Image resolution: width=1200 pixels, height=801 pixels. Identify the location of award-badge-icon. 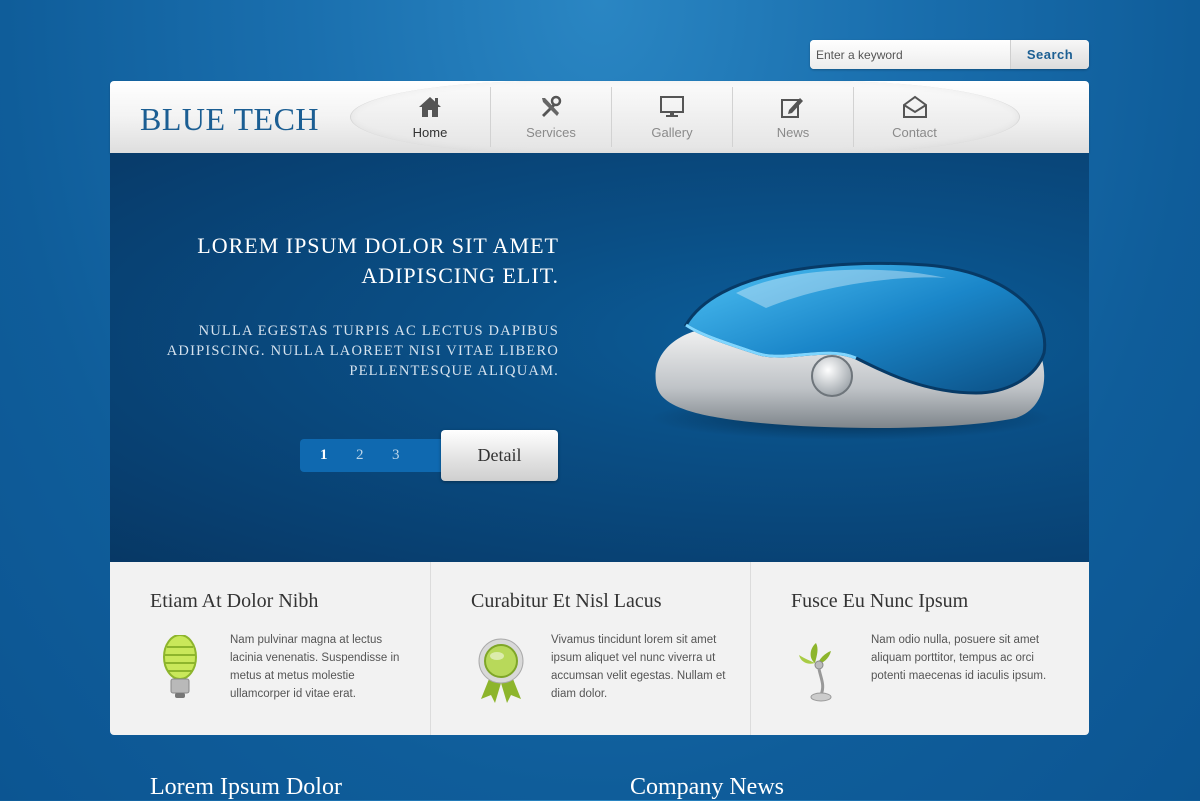
(501, 670).